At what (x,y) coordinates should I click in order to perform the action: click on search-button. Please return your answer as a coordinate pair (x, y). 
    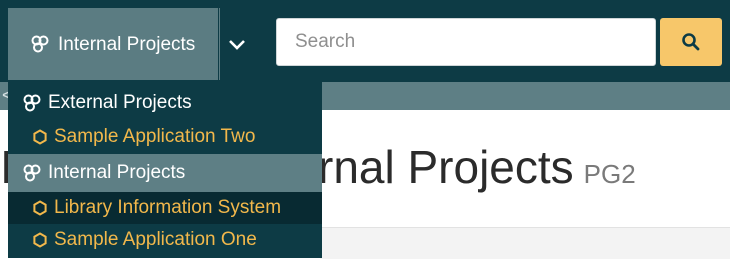
    Looking at the image, I should click on (691, 42).